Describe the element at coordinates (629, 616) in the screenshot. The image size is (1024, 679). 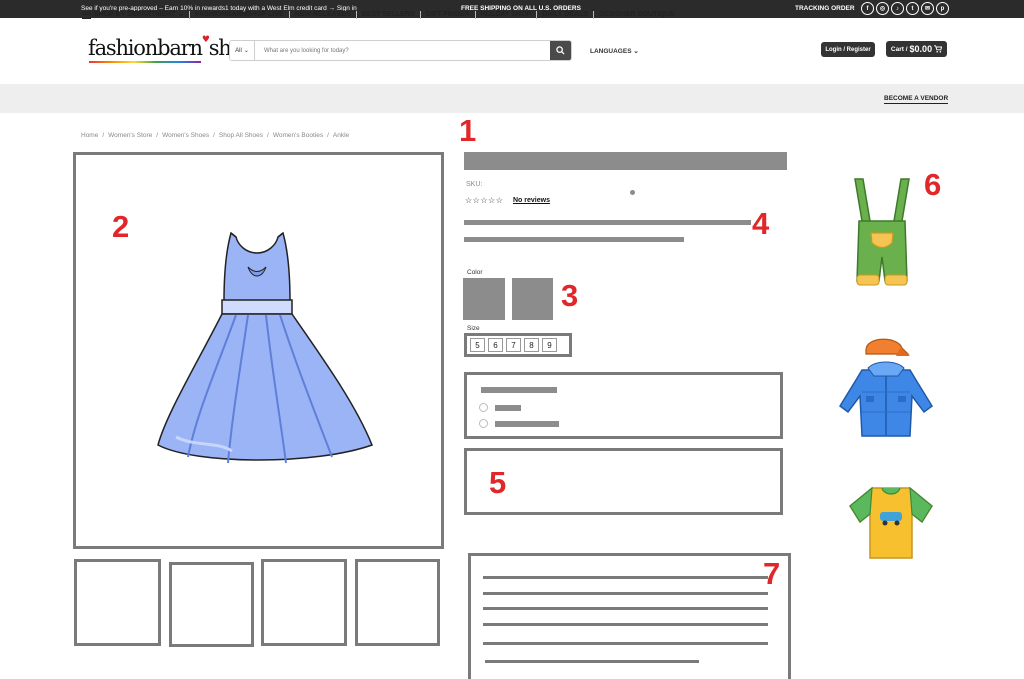
I see `product-details-box: 7` at that location.